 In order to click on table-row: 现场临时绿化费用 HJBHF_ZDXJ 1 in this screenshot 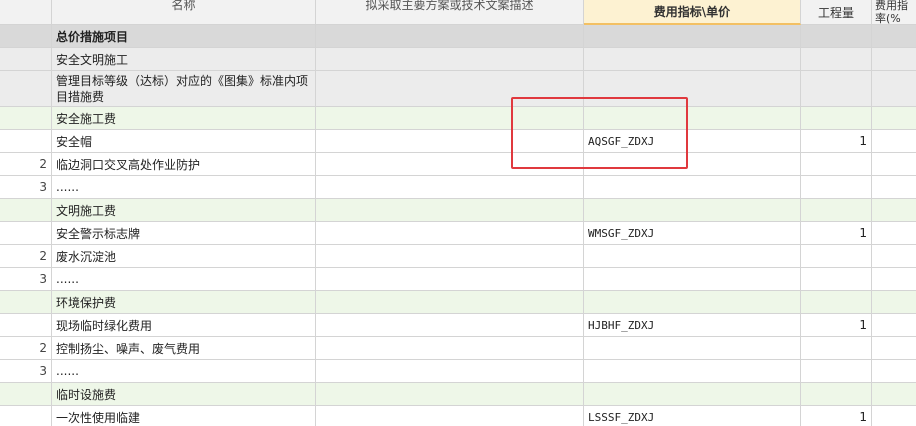, I will do `click(458, 325)`.